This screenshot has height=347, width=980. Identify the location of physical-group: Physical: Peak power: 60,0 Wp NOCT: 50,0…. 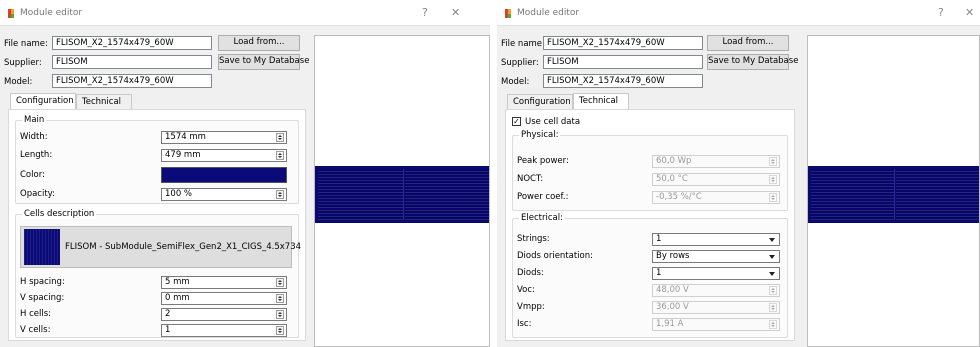
(650, 170).